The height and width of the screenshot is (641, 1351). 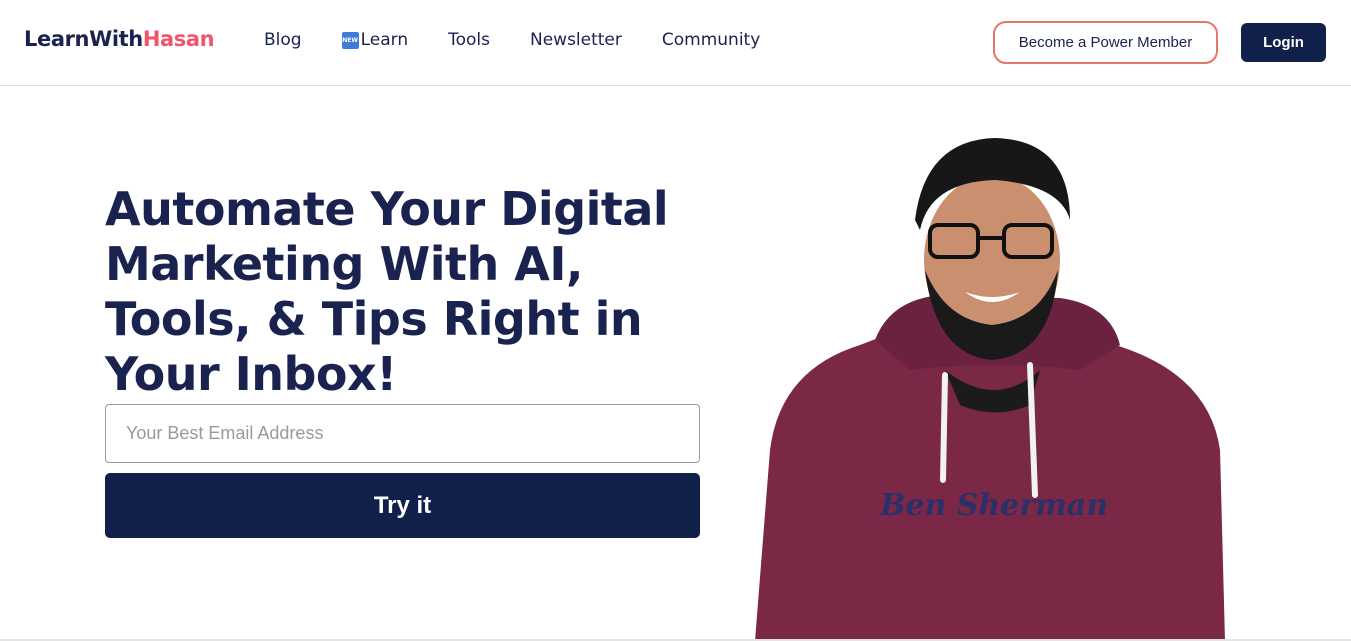 What do you see at coordinates (350, 40) in the screenshot?
I see `new-badge-icon: NEW` at bounding box center [350, 40].